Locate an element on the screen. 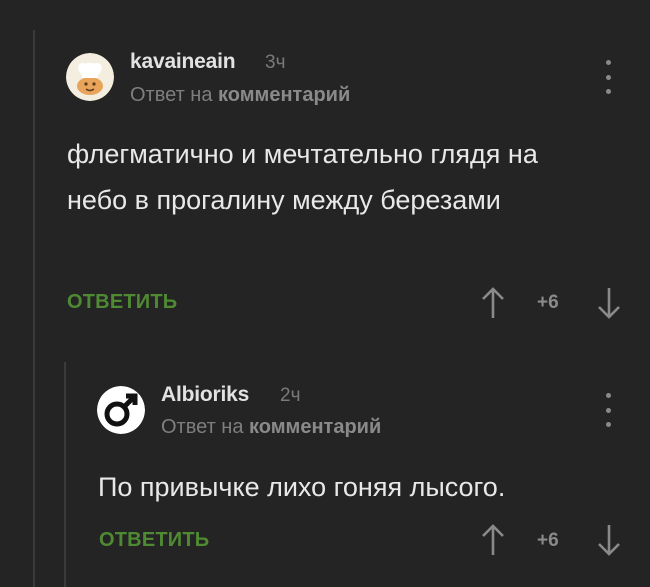 The height and width of the screenshot is (587, 650). avatar is located at coordinates (121, 410).